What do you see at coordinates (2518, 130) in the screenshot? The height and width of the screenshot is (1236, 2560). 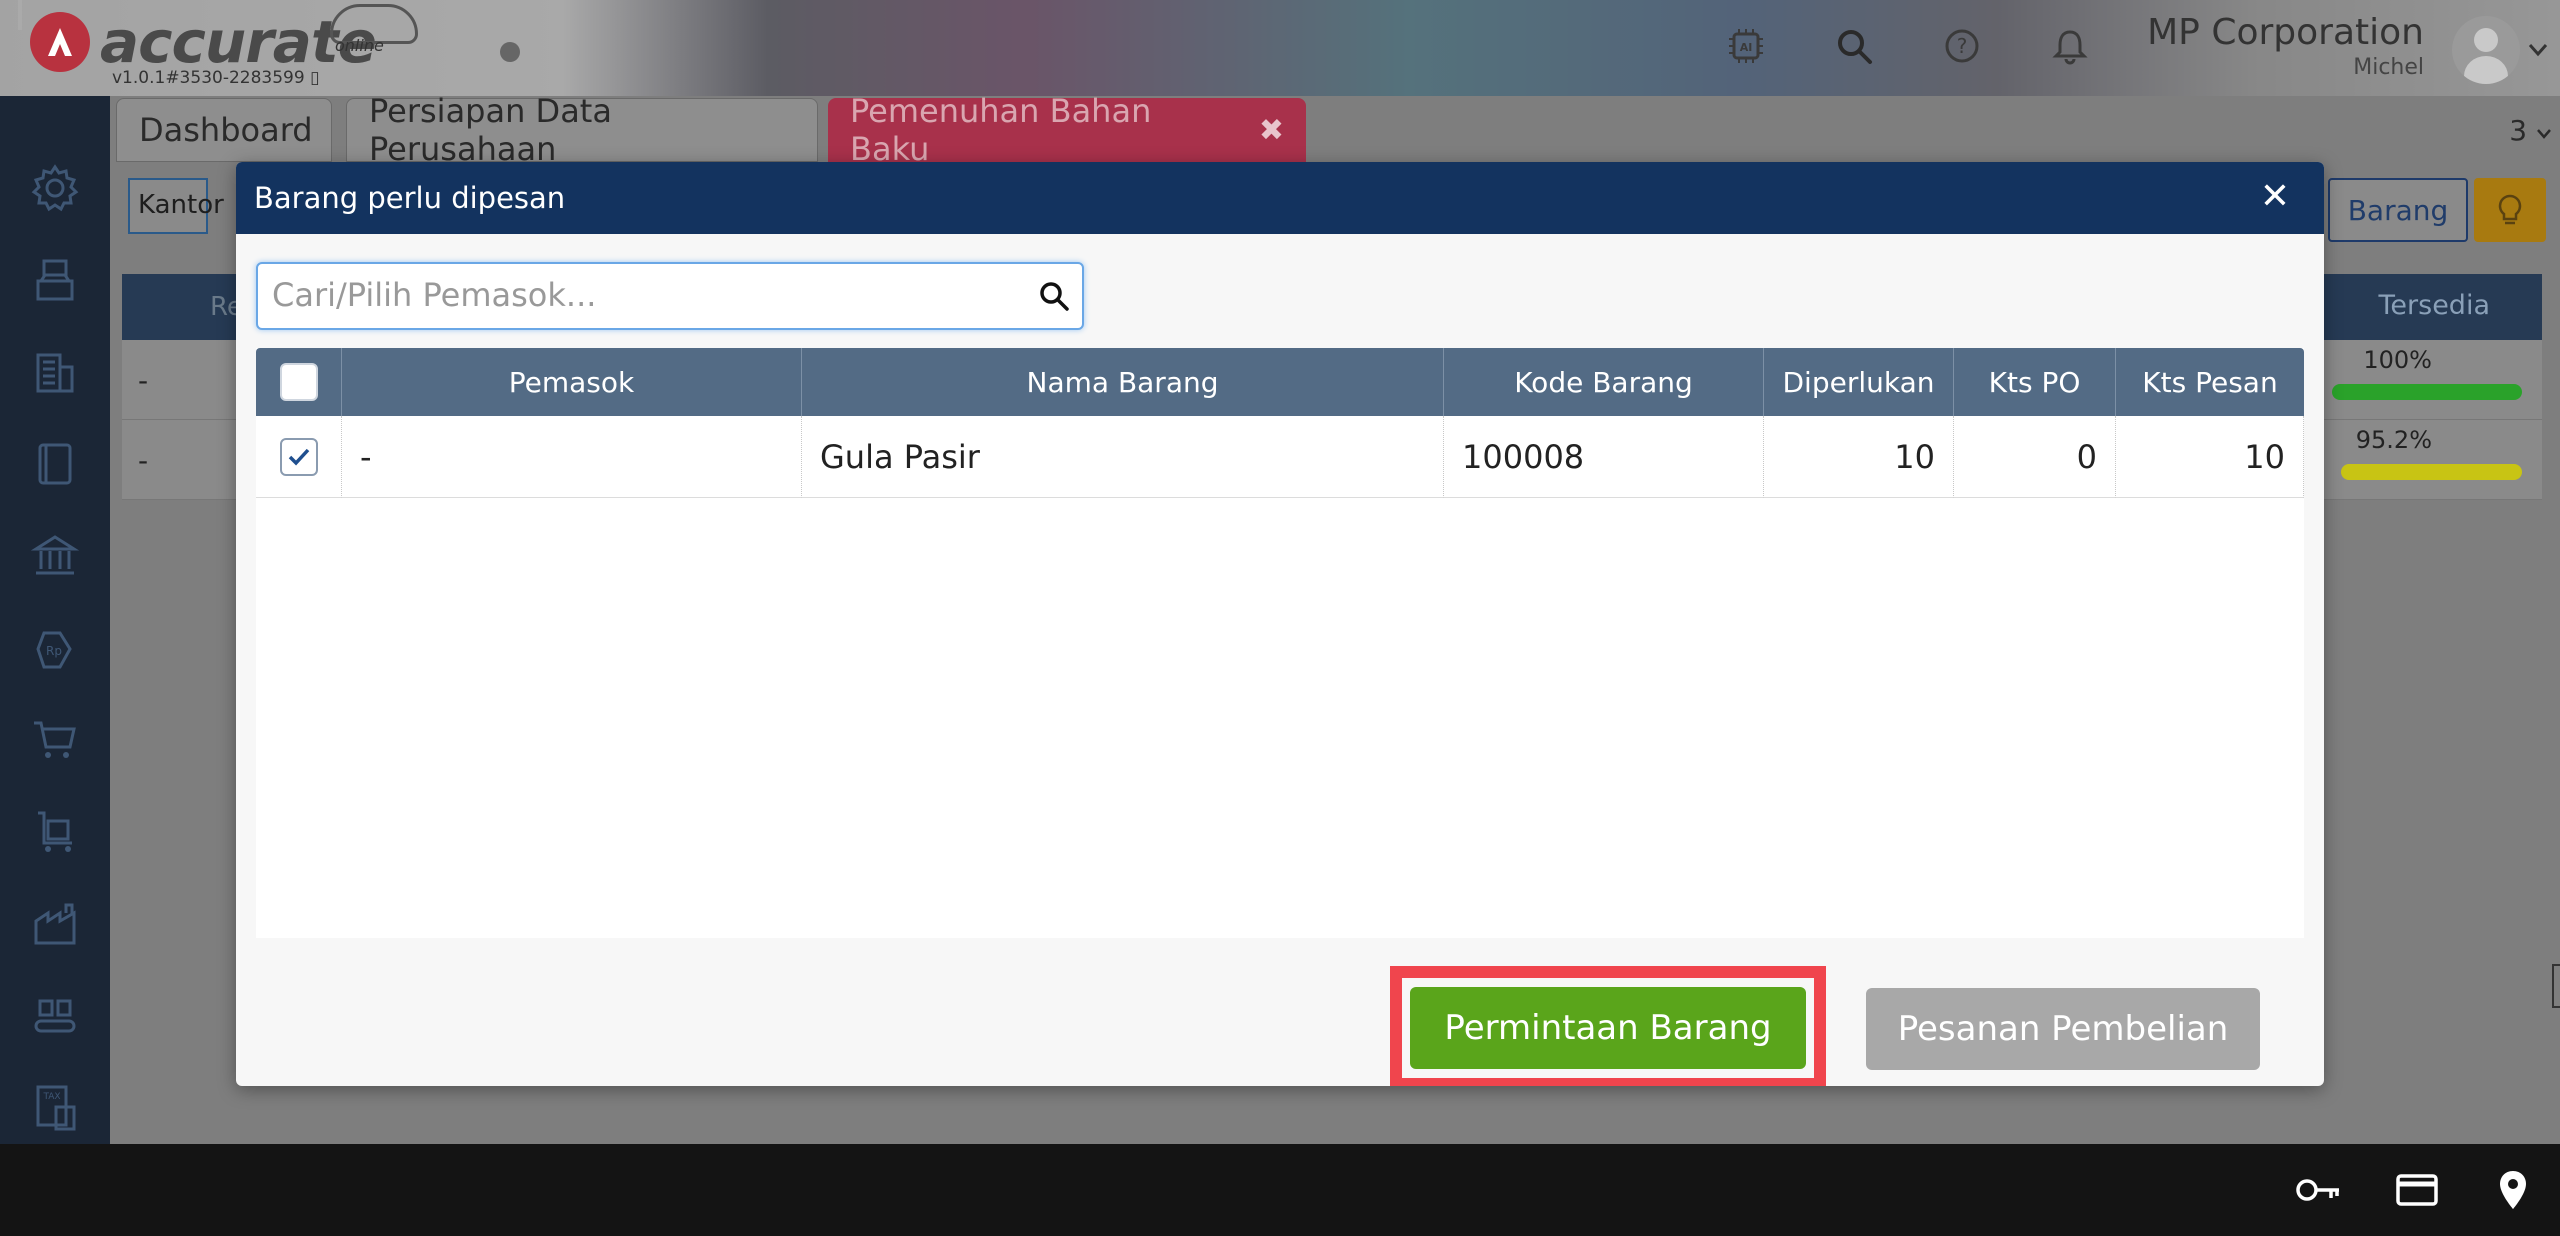 I see `tab-count-value: 3` at bounding box center [2518, 130].